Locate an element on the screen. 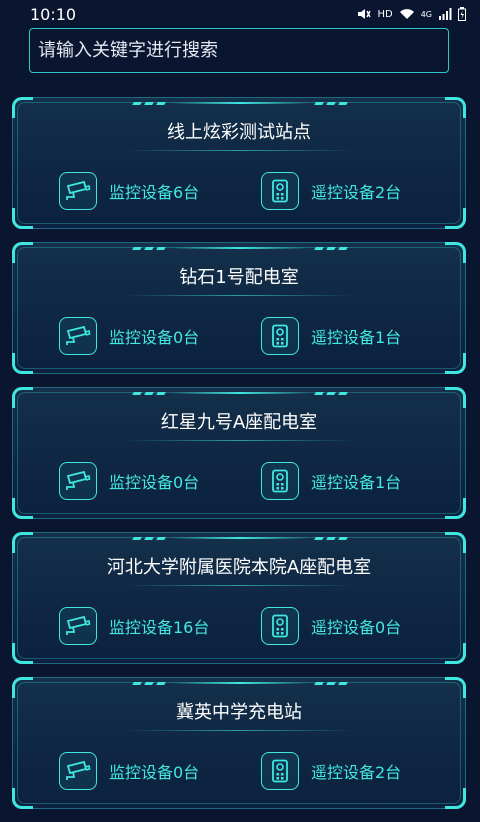 The width and height of the screenshot is (480, 822). status-time: 10:10 is located at coordinates (53, 14).